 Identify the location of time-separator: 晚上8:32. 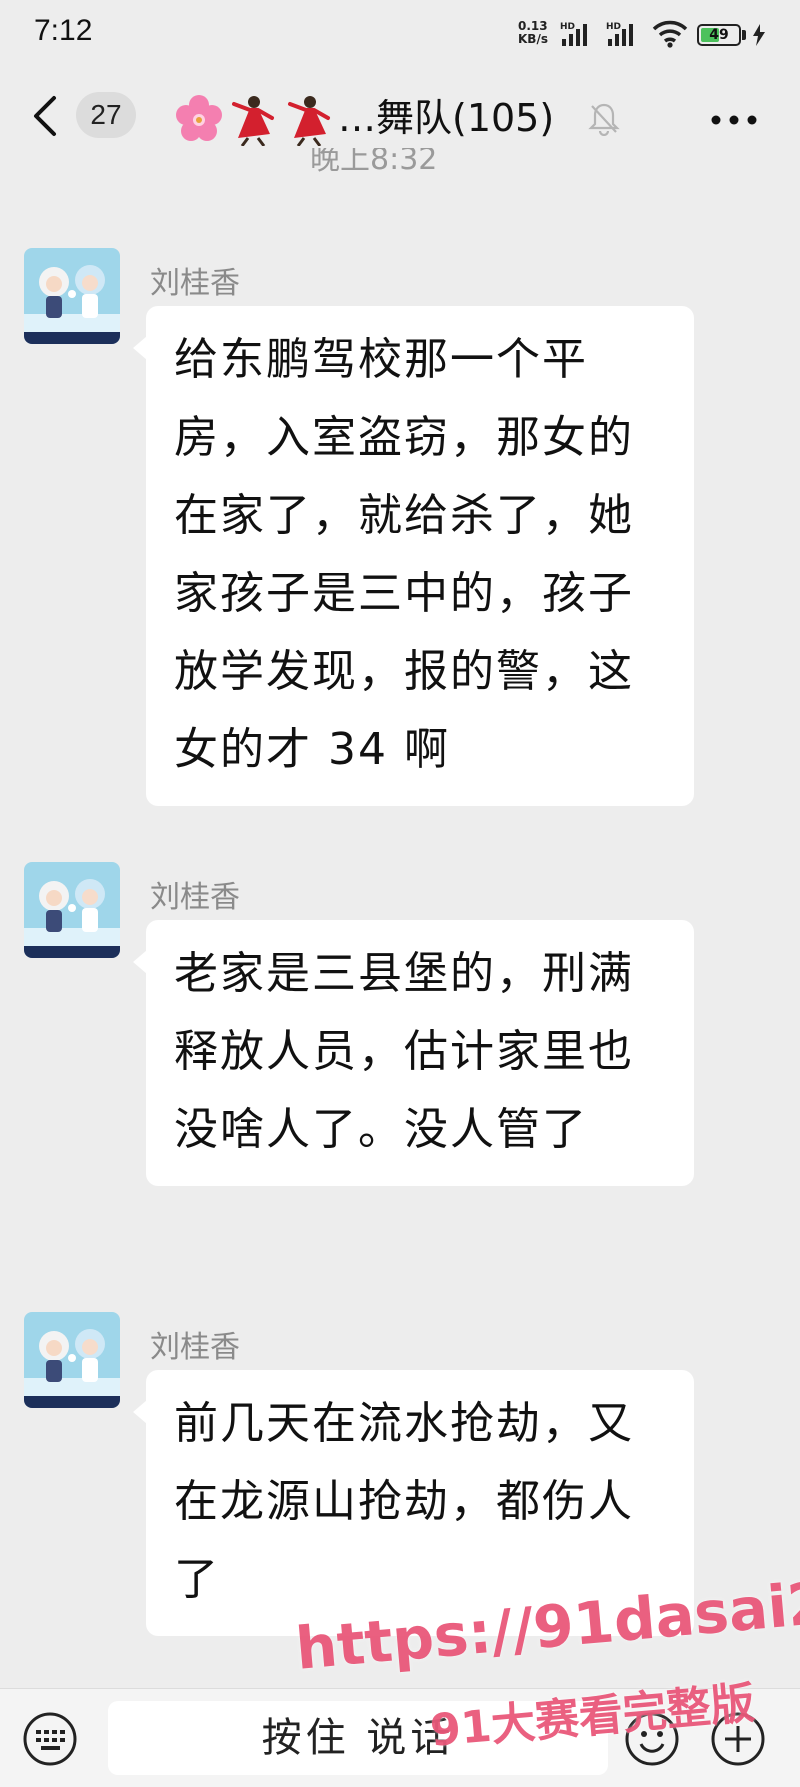
(400, 166).